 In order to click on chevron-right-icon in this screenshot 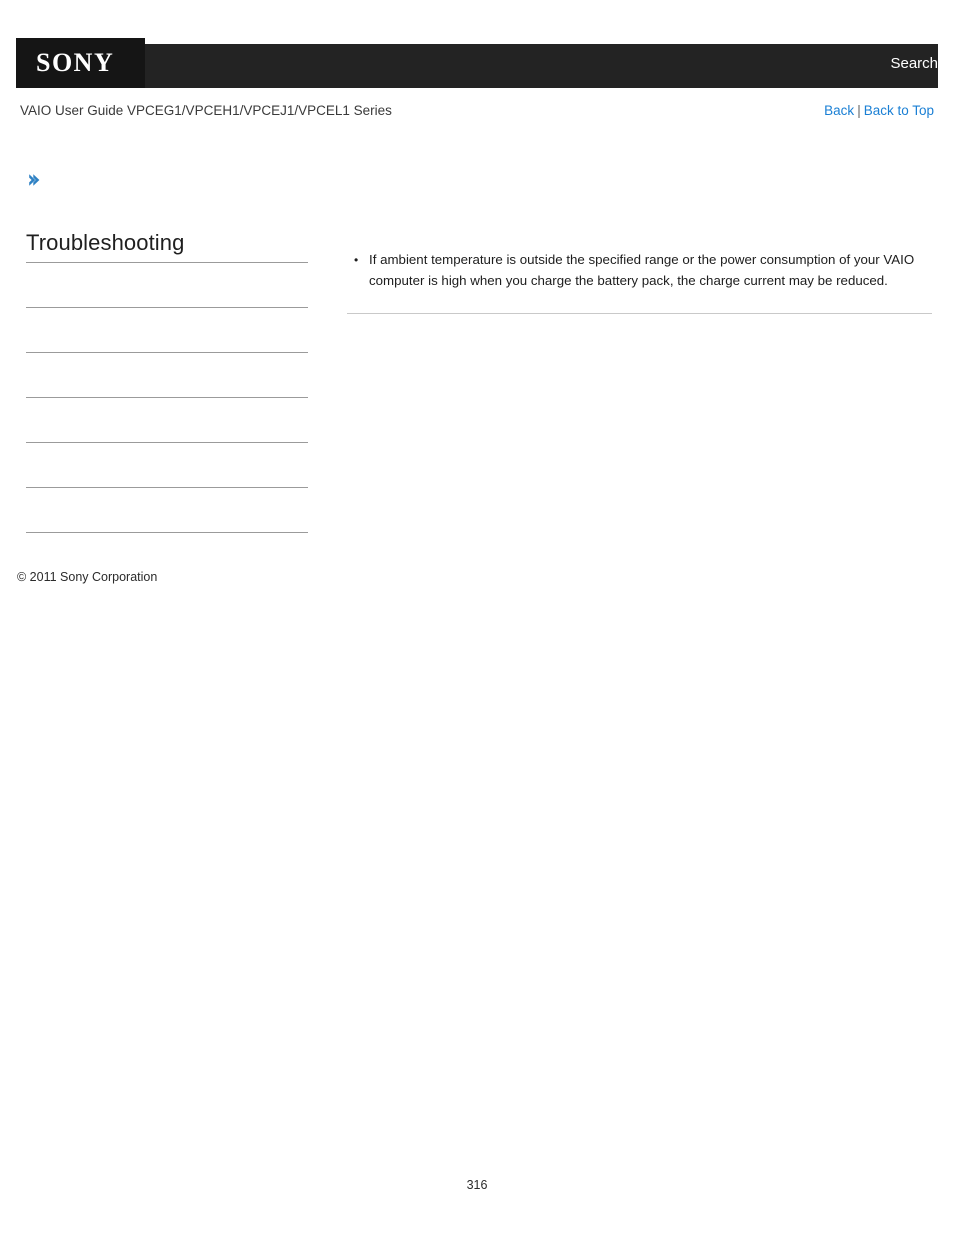, I will do `click(34, 180)`.